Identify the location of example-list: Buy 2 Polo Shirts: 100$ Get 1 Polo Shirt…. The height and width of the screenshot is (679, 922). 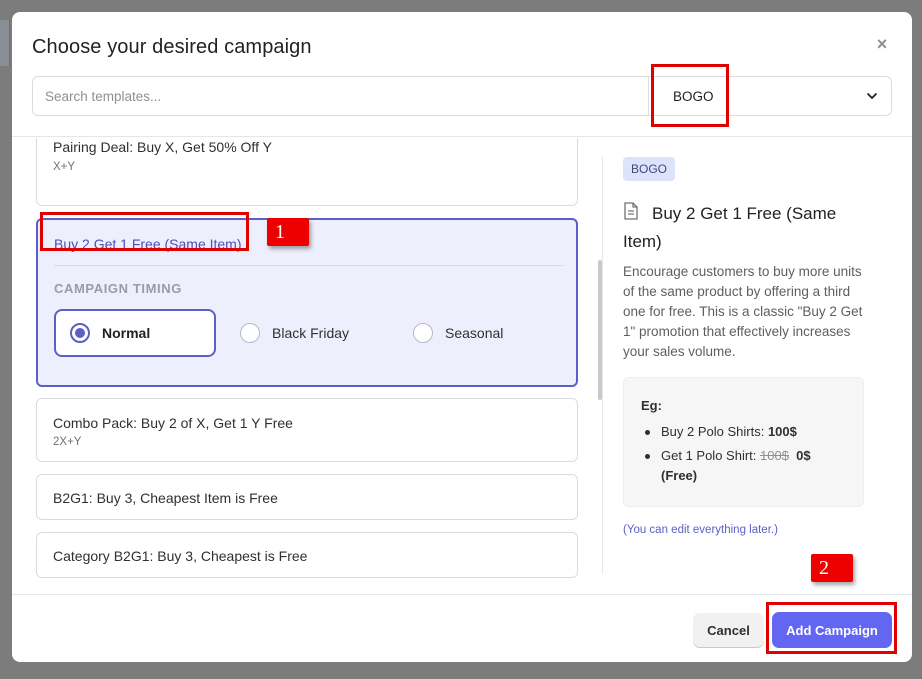
(748, 456).